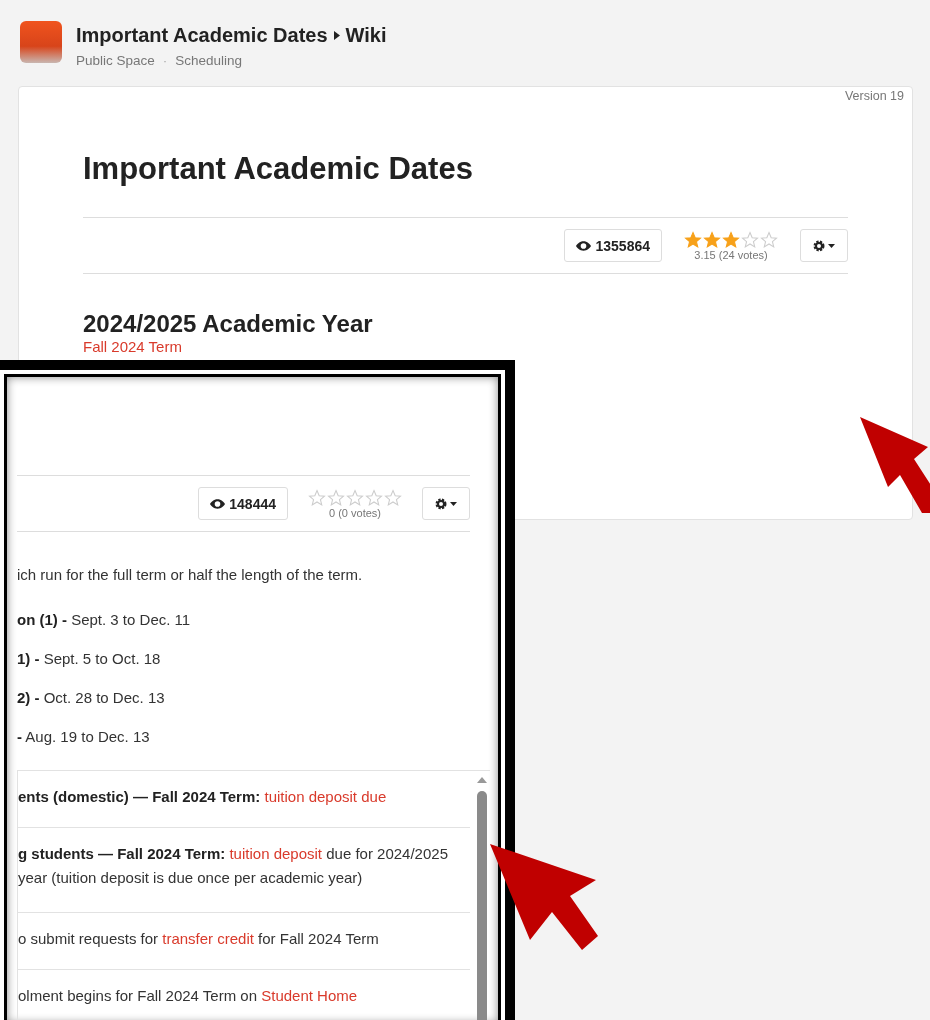 This screenshot has height=1020, width=930. I want to click on table-cell-text: g students — Fall 2024 Term: tuition deposit due for 2024/2025, so click(233, 854).